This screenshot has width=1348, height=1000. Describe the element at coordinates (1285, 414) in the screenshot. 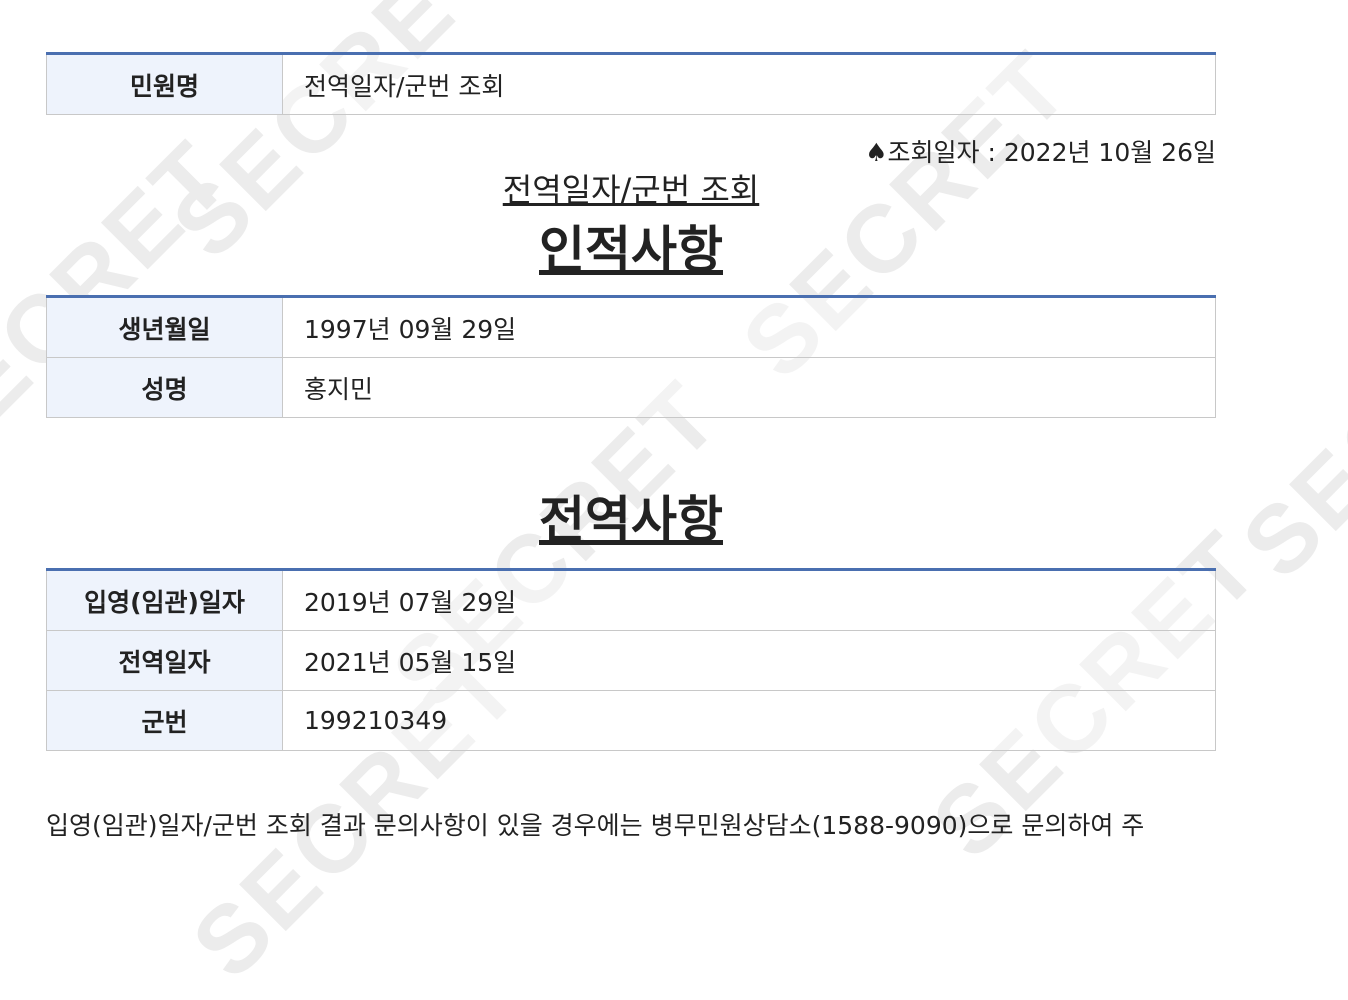

I see `secret-watermark: SECRET` at that location.